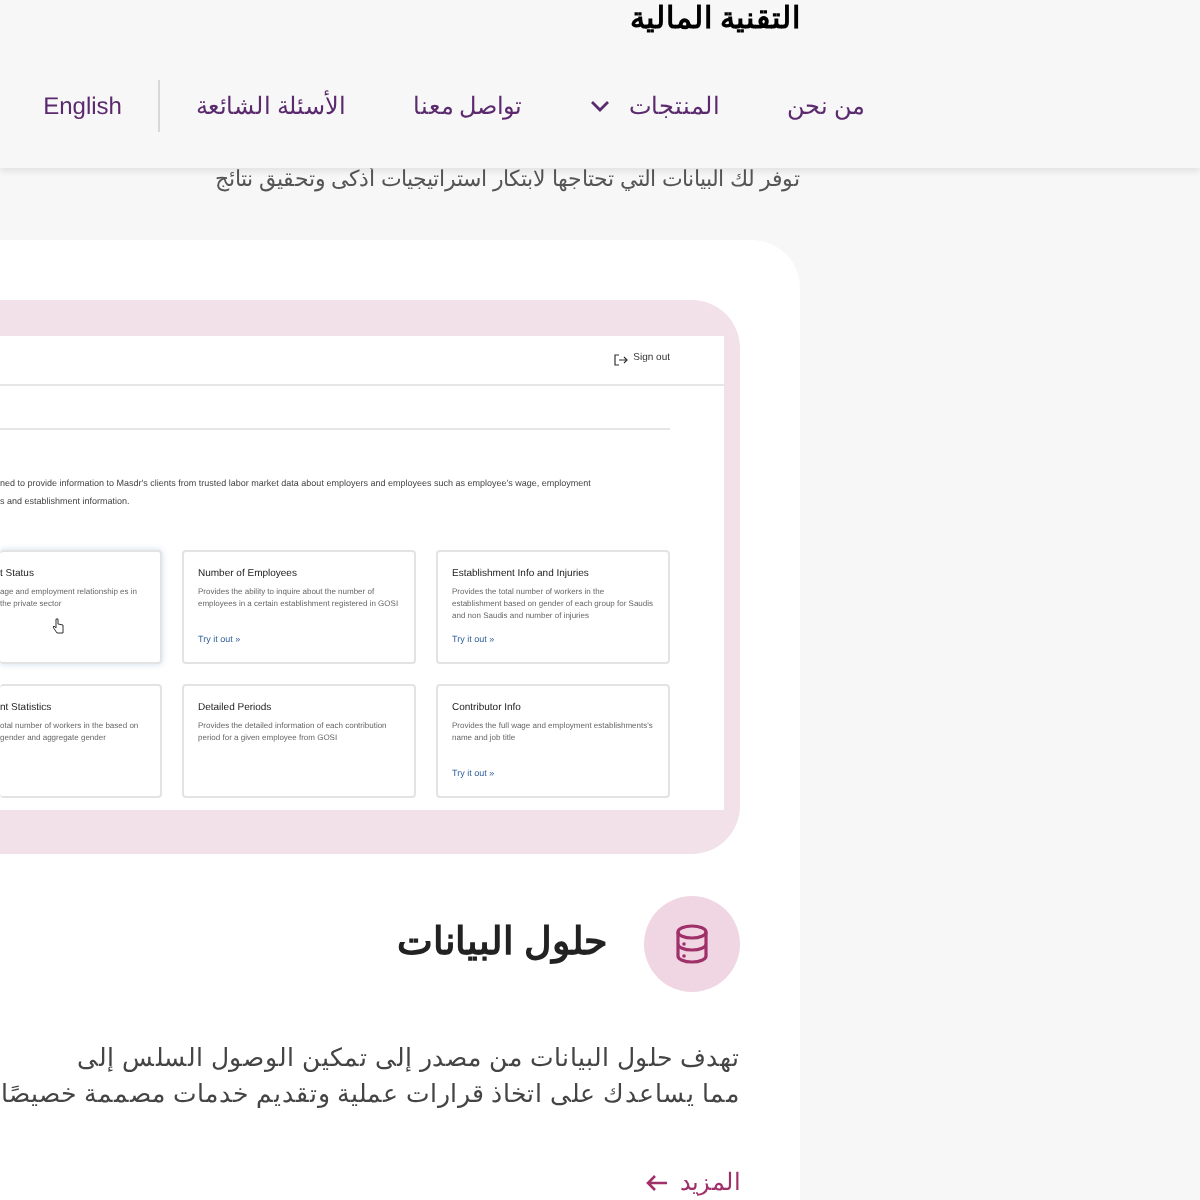  Describe the element at coordinates (82, 106) in the screenshot. I see `language-link: English` at that location.